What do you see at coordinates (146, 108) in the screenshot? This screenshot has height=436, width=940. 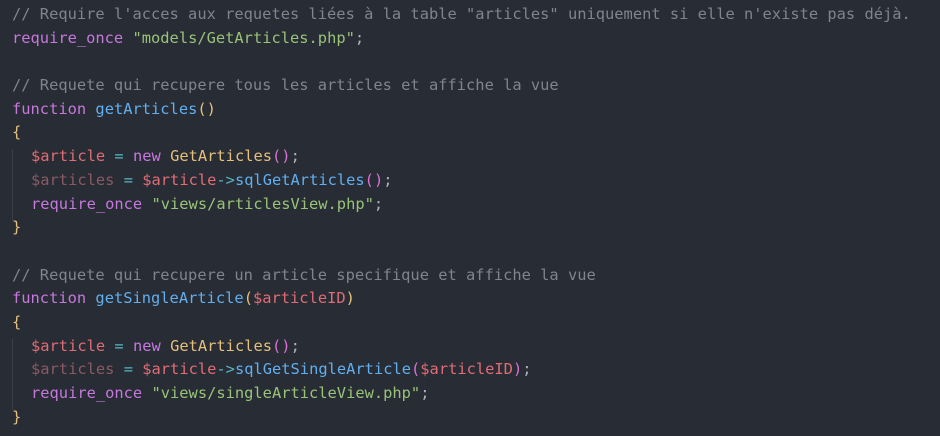 I see `code-token-func: getArticles` at bounding box center [146, 108].